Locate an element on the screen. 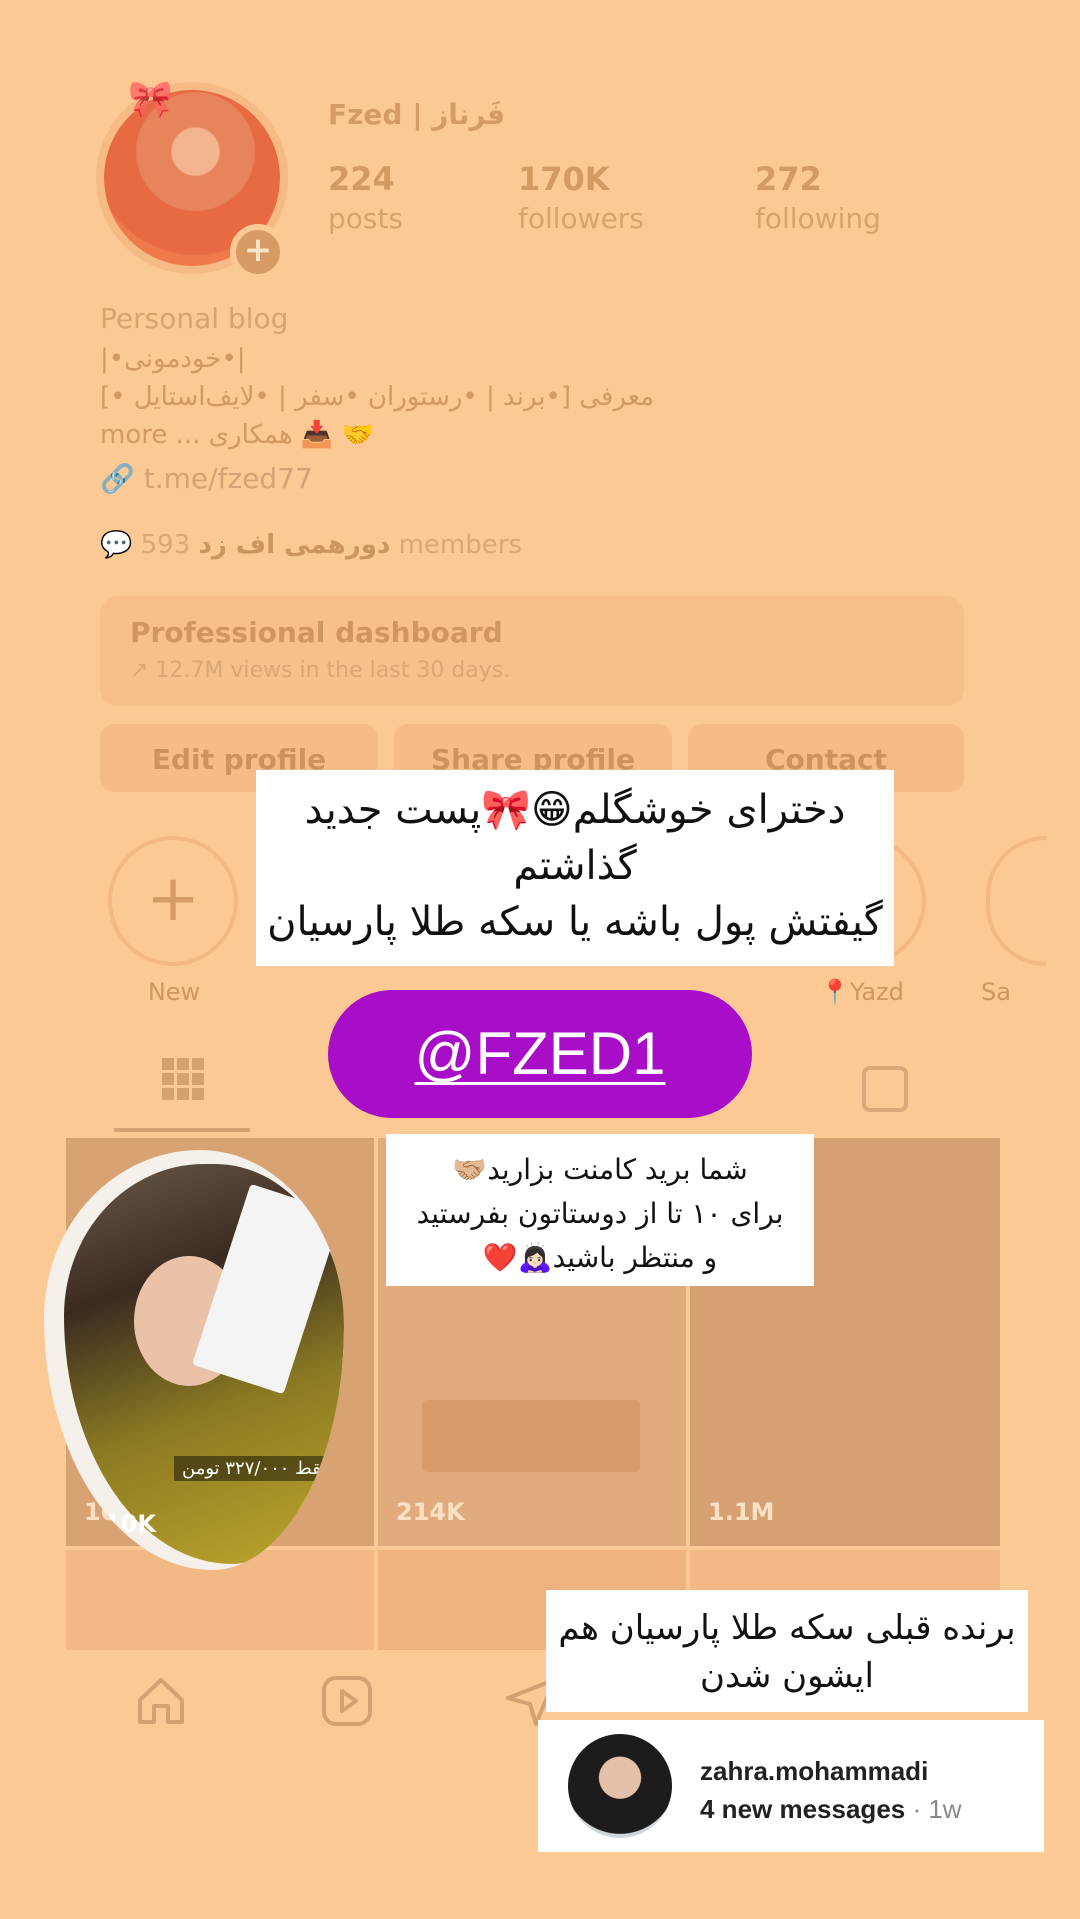 The height and width of the screenshot is (1919, 1080). caption-bottom: برنده قبلی سکه طلا پارسیان هم ایشون شدن is located at coordinates (787, 1651).